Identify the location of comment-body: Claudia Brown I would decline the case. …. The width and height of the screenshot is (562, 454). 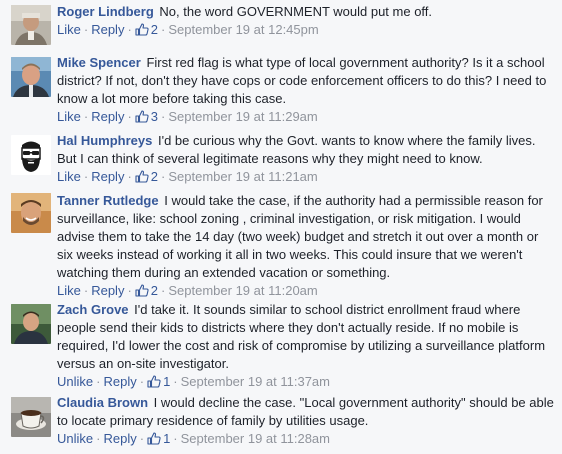
(307, 421).